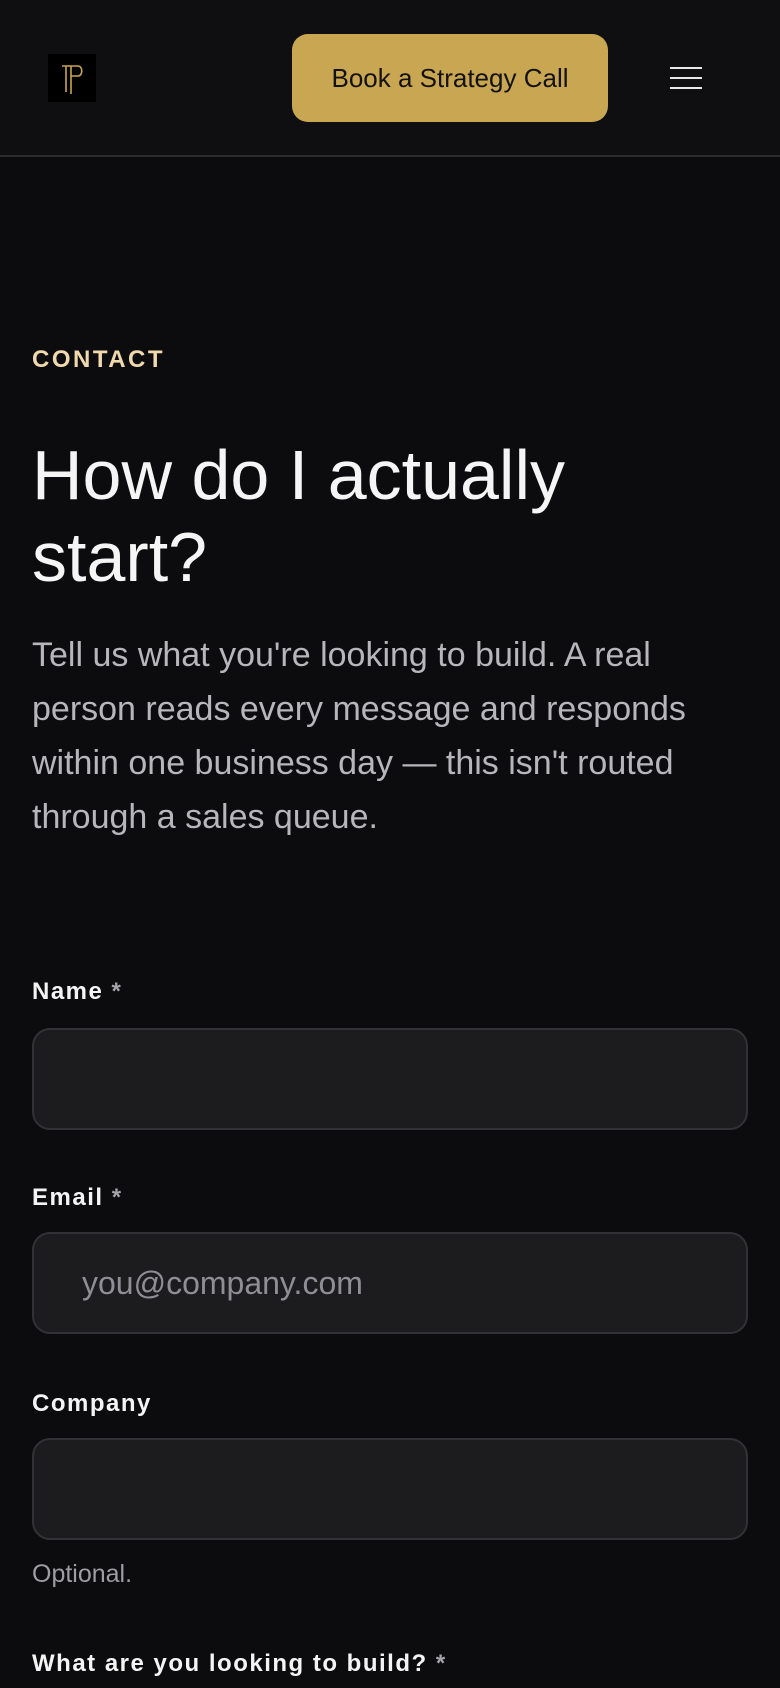  What do you see at coordinates (390, 1283) in the screenshot?
I see `email-input` at bounding box center [390, 1283].